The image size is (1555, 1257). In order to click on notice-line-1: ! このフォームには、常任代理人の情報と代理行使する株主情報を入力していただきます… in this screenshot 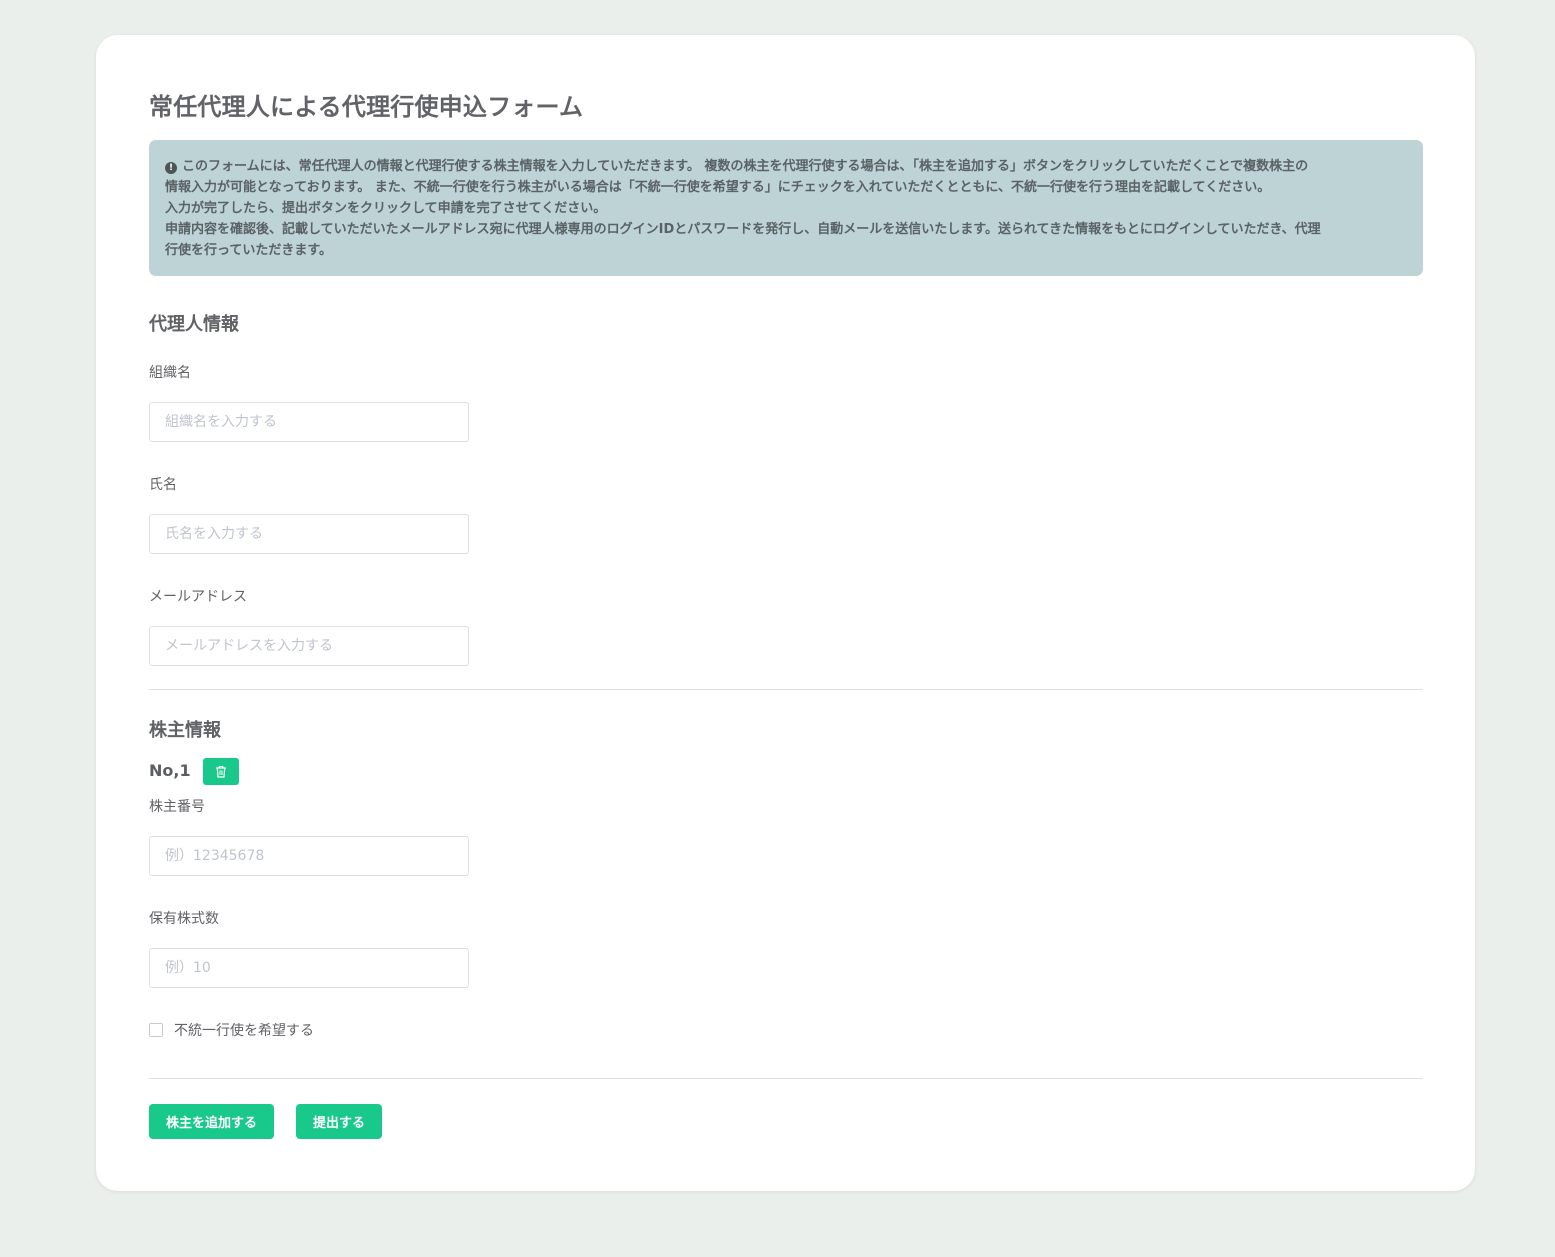, I will do `click(786, 166)`.